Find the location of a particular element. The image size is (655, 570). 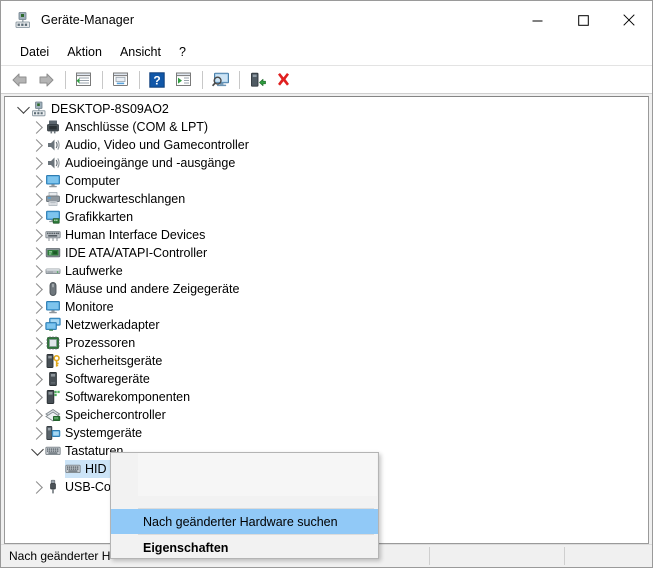

scan-for-hardware-changes-icon is located at coordinates (220, 79).